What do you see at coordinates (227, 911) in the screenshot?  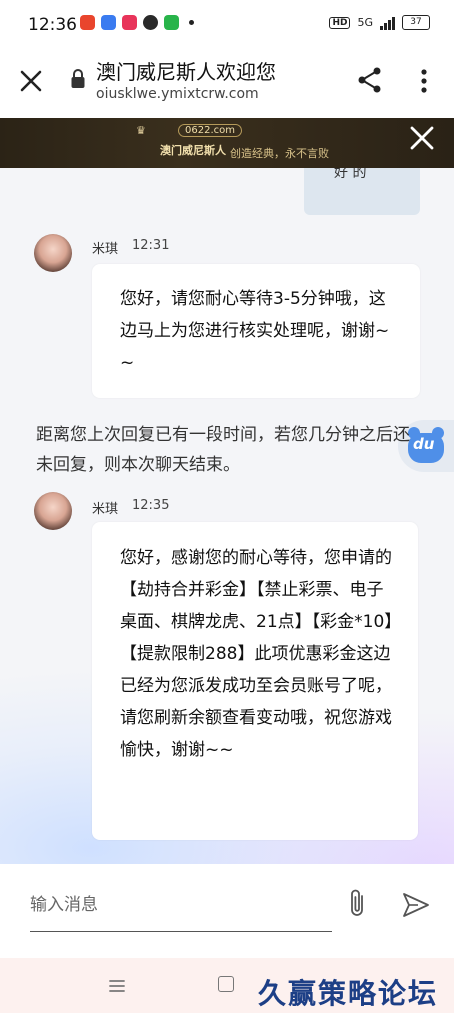 I see `message-composer: 输入消息` at bounding box center [227, 911].